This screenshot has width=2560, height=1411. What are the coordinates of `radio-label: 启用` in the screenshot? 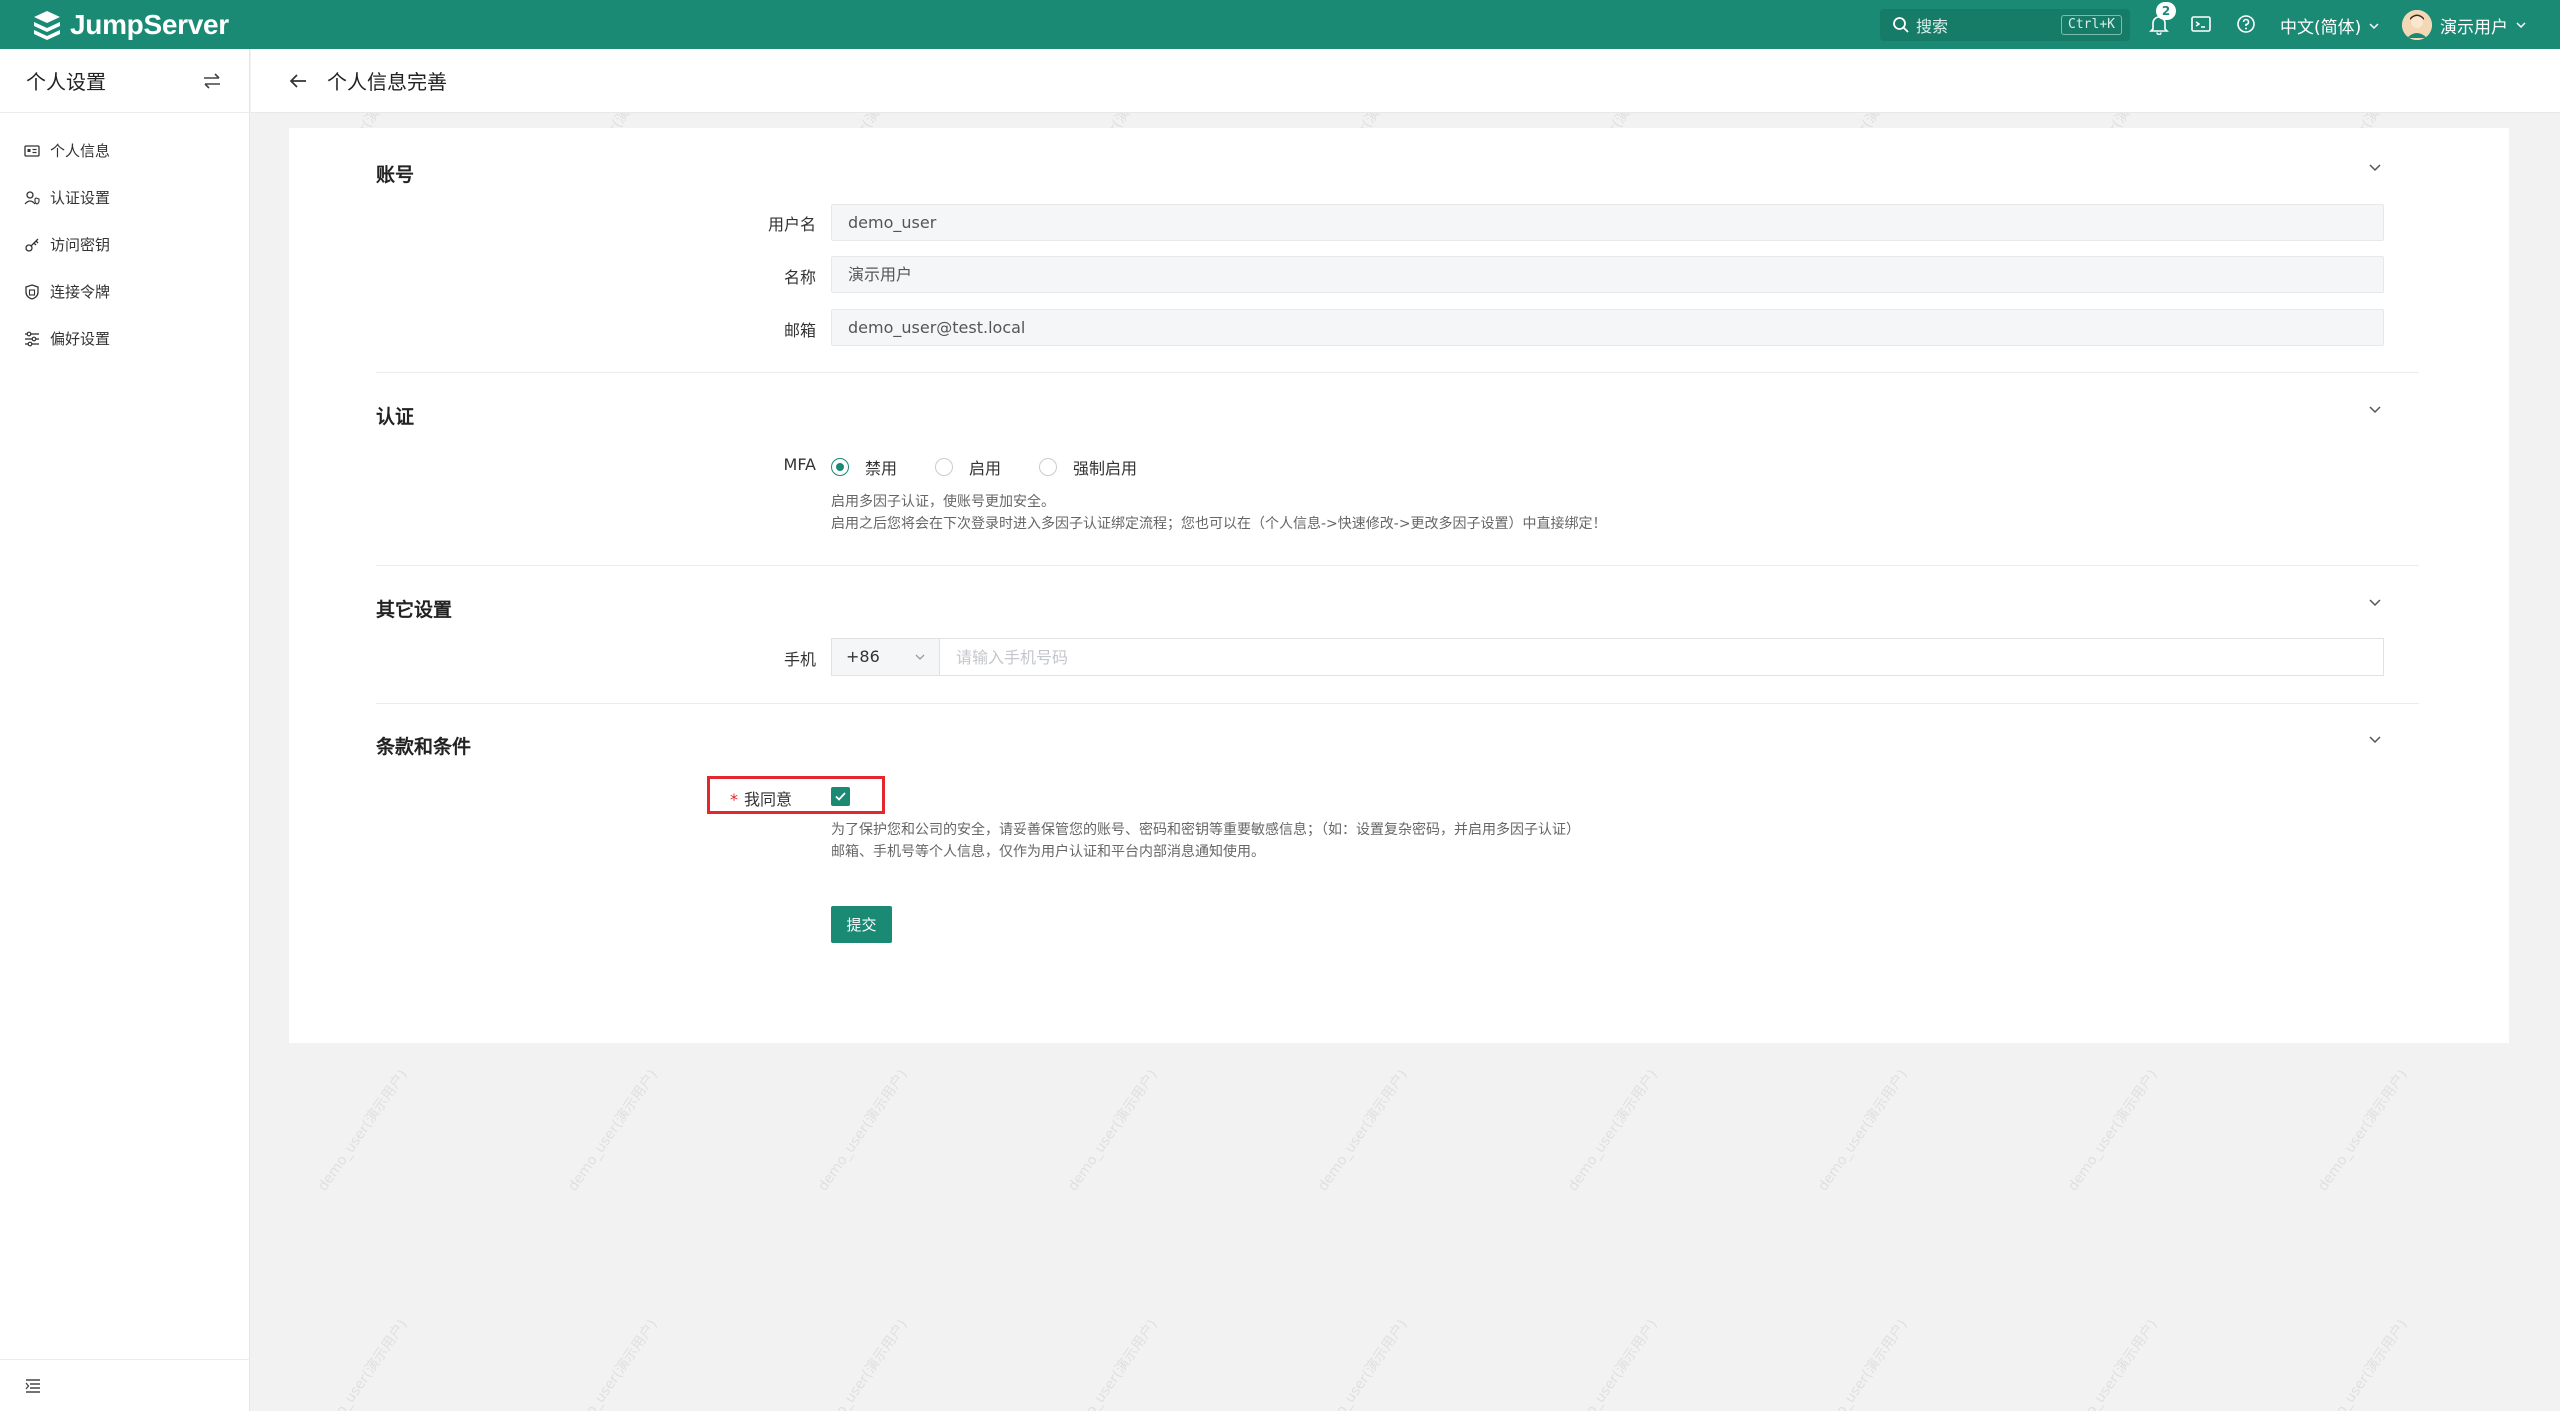 It's located at (985, 468).